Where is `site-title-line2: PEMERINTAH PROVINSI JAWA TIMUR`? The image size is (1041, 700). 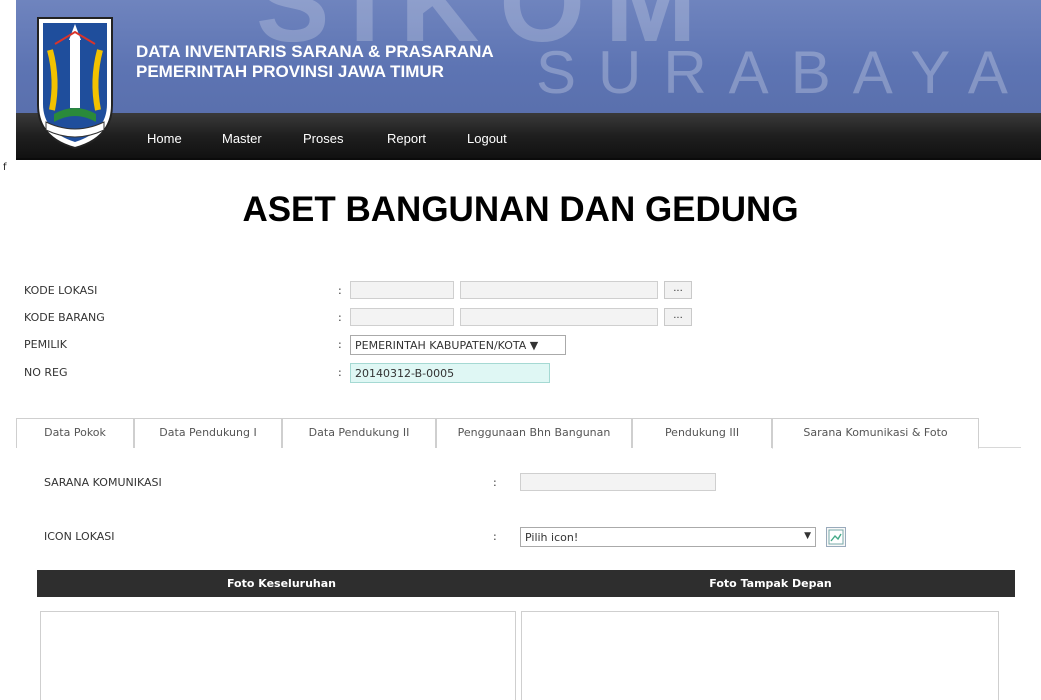
site-title-line2: PEMERINTAH PROVINSI JAWA TIMUR is located at coordinates (290, 71).